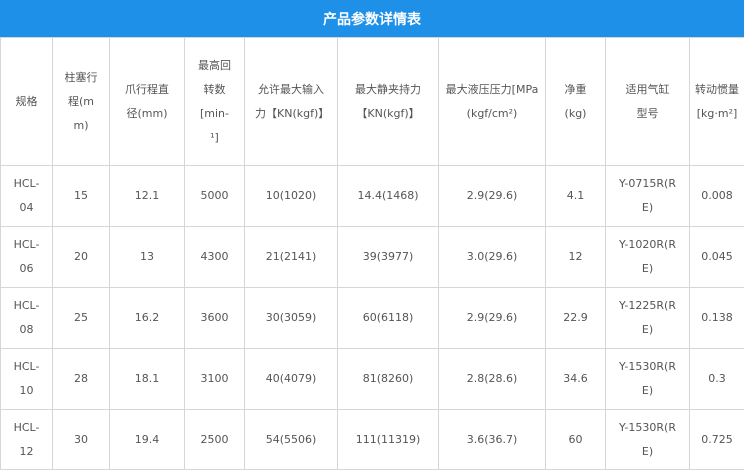 Image resolution: width=744 pixels, height=476 pixels. I want to click on cell-spec: HCL-08, so click(26, 318).